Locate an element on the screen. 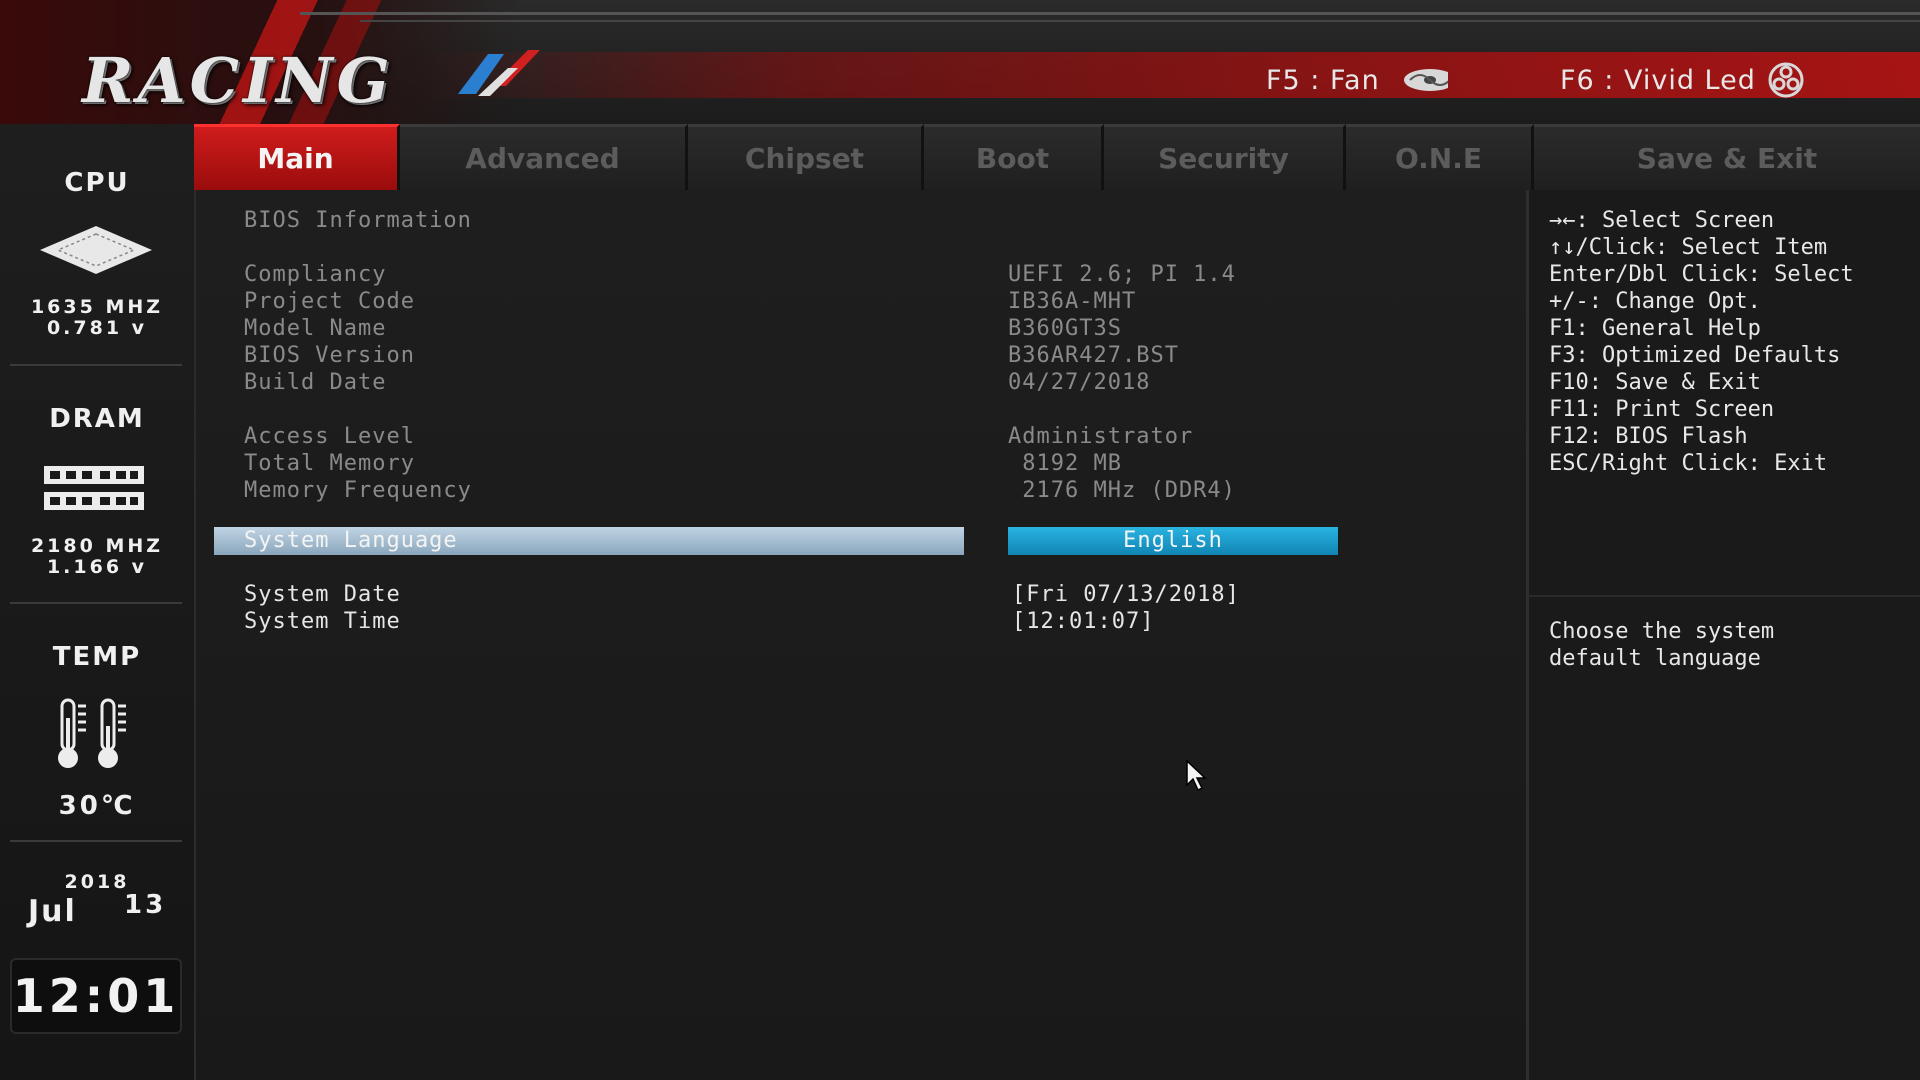  thermometer-icon is located at coordinates (92, 733).